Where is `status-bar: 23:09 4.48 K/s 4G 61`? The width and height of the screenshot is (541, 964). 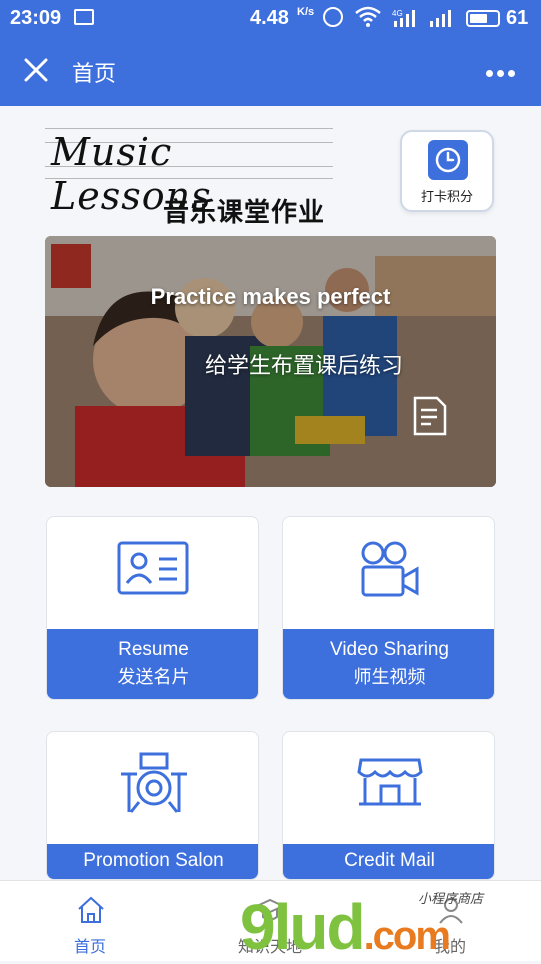
status-bar: 23:09 4.48 K/s 4G 61 is located at coordinates (270, 18).